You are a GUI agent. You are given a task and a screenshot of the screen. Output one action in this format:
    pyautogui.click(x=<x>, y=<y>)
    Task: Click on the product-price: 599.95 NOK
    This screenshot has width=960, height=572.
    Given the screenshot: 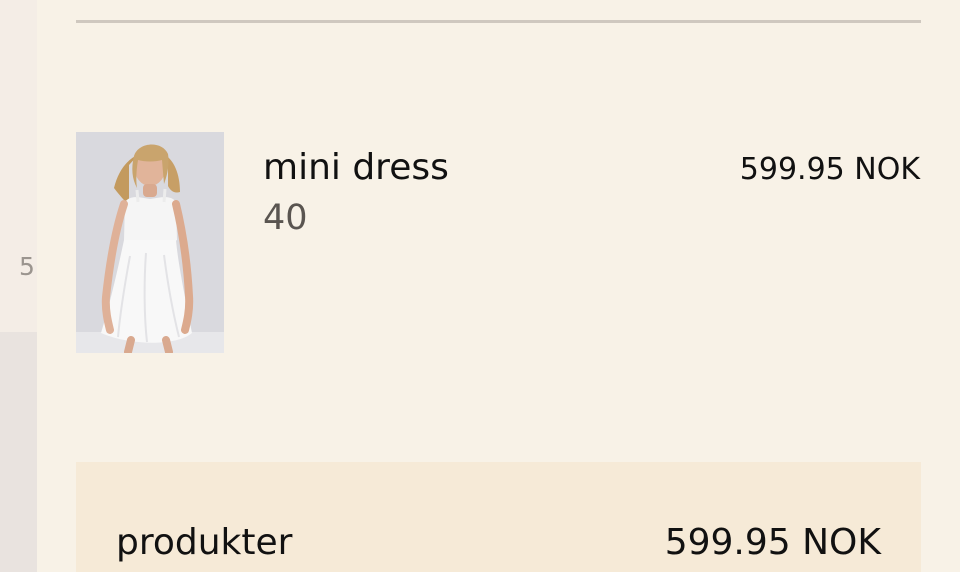 What is the action you would take?
    pyautogui.click(x=829, y=169)
    